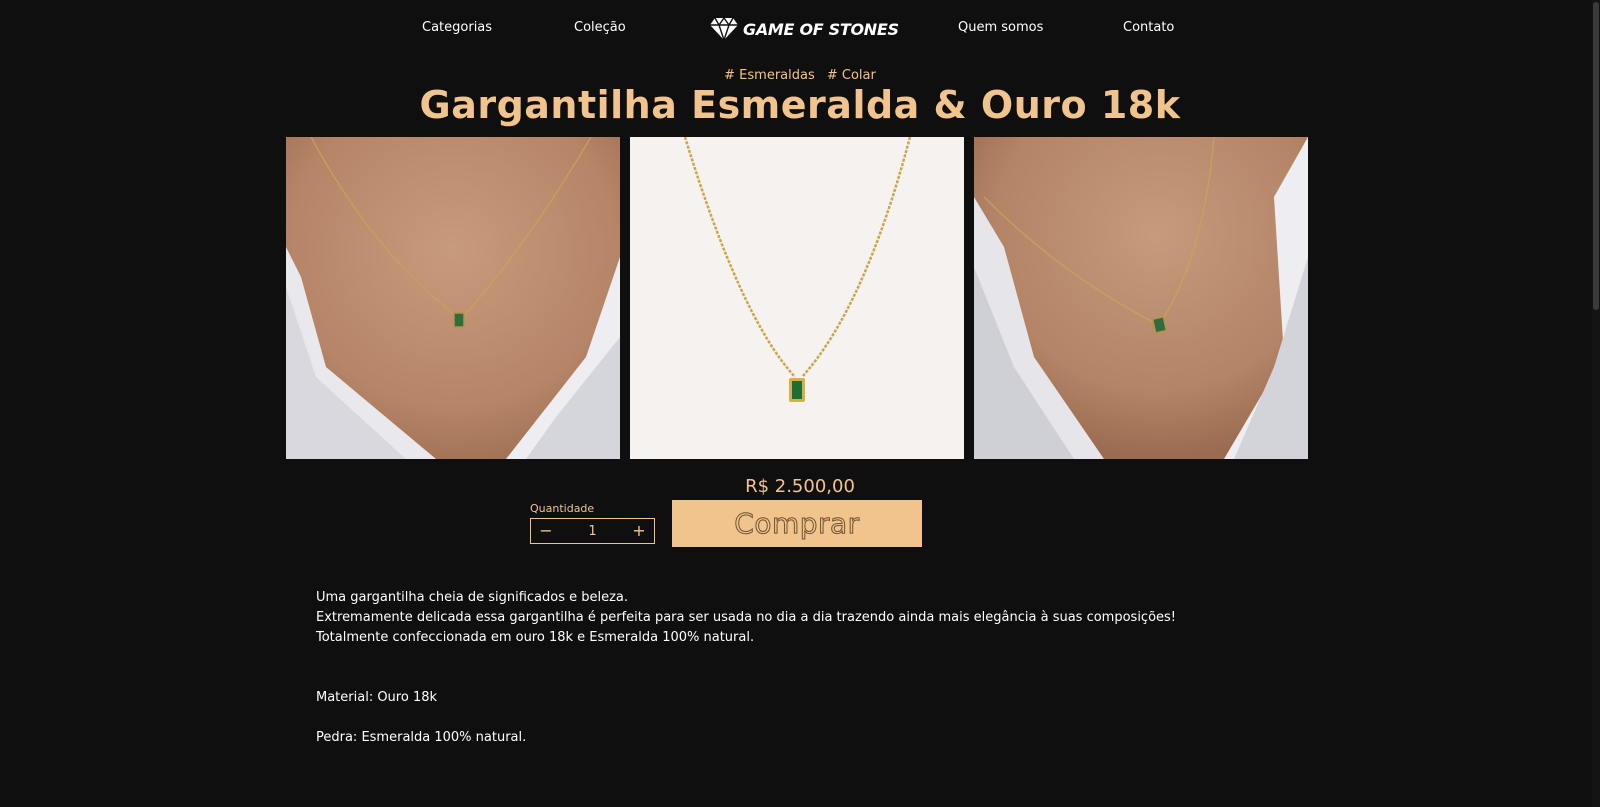 The image size is (1600, 807). I want to click on material-line: Material: Ouro 18k, so click(377, 697).